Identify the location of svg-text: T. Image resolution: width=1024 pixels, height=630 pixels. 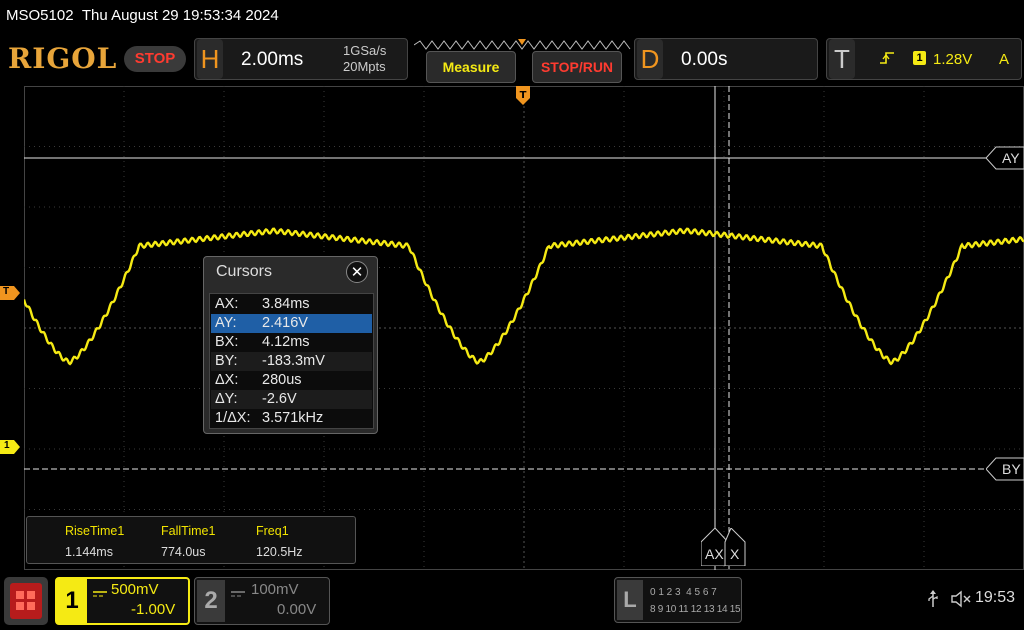
(523, 95).